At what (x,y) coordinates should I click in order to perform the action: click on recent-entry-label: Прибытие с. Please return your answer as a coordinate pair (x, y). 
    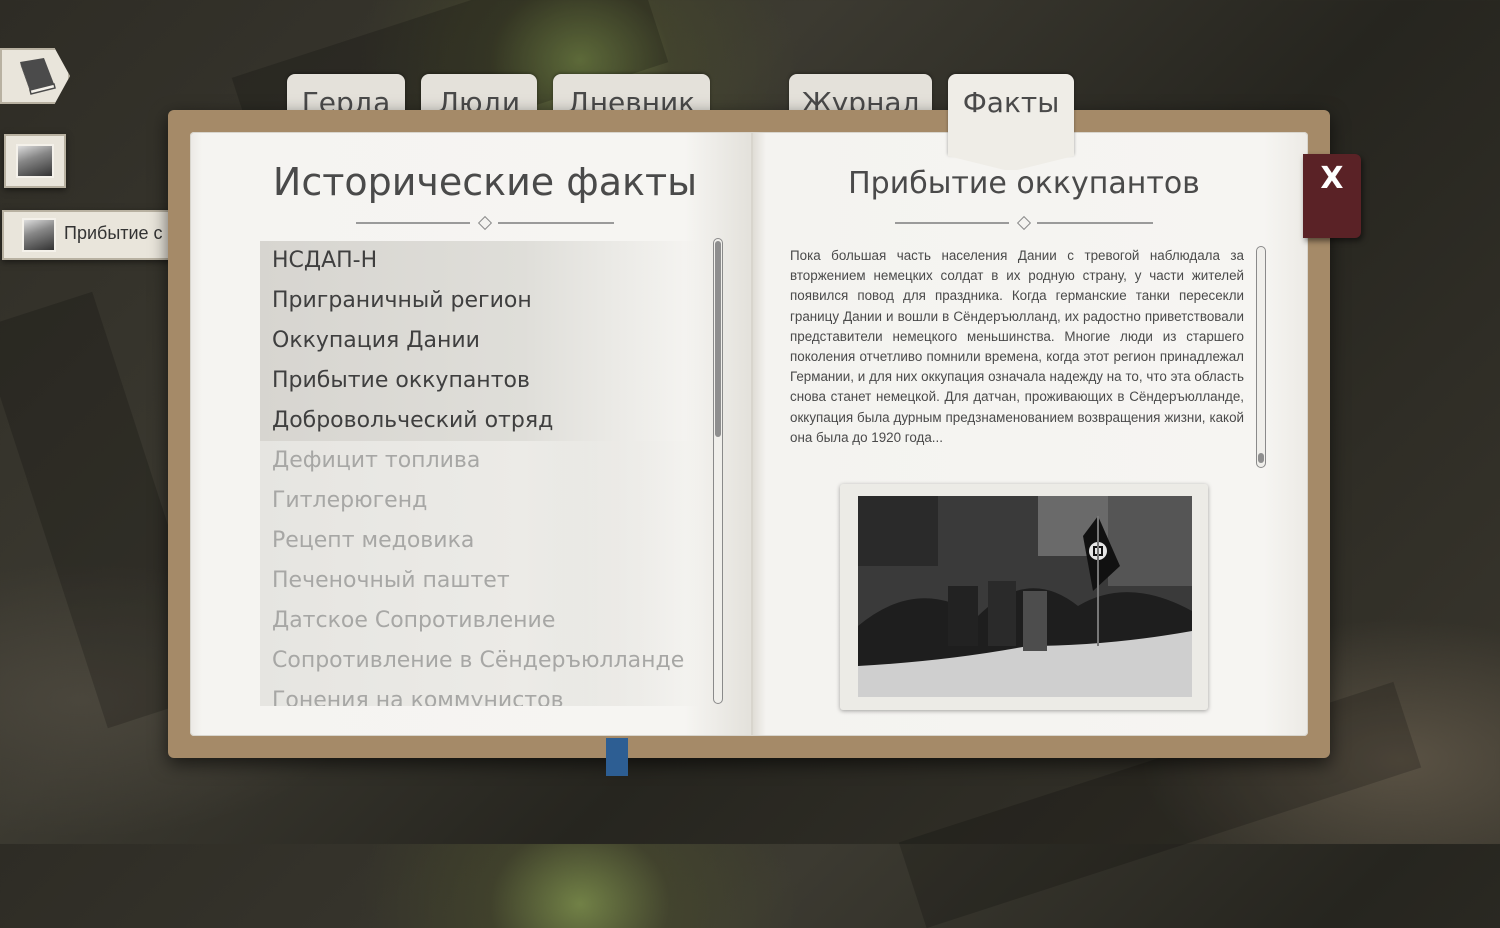
    Looking at the image, I should click on (113, 233).